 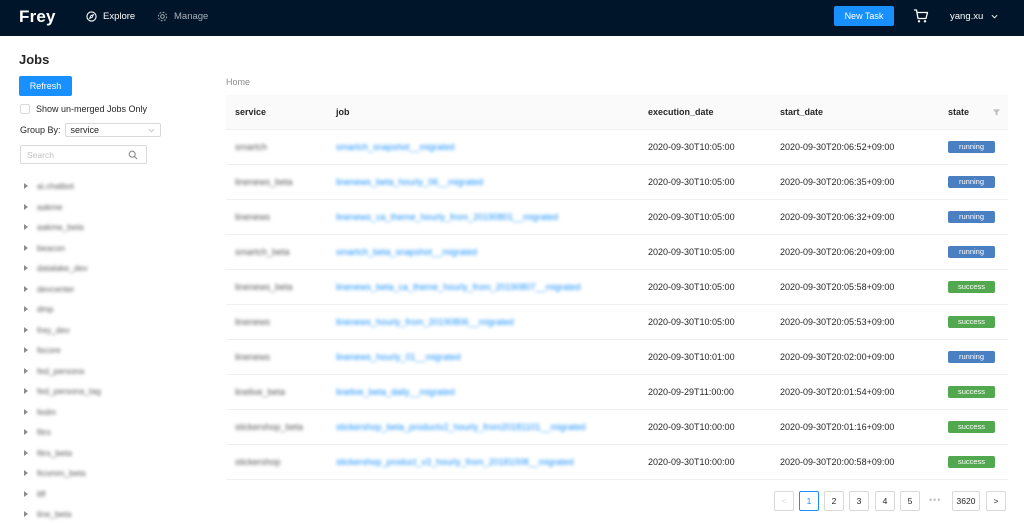 What do you see at coordinates (885, 501) in the screenshot?
I see `page-4-button: 4` at bounding box center [885, 501].